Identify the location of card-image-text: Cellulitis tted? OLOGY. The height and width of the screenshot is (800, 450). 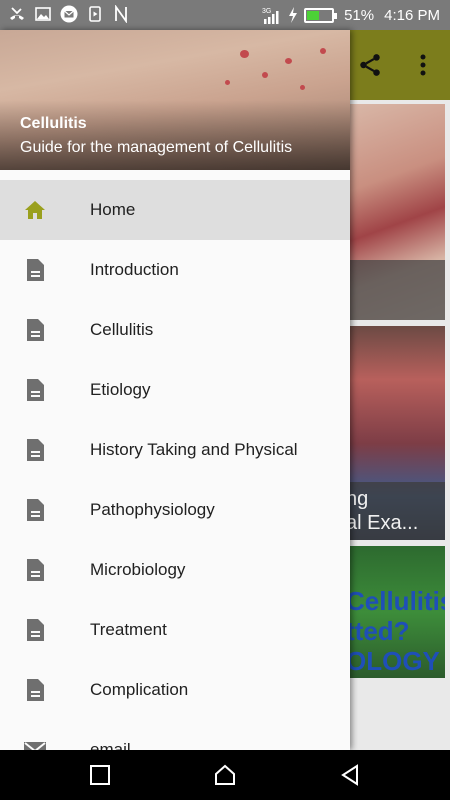
(395, 631).